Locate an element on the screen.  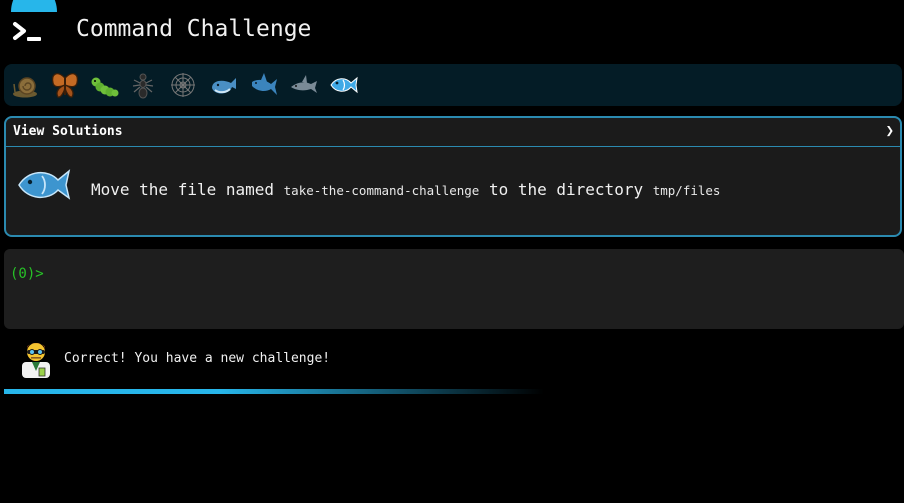
page-title: Command Challenge is located at coordinates (194, 29).